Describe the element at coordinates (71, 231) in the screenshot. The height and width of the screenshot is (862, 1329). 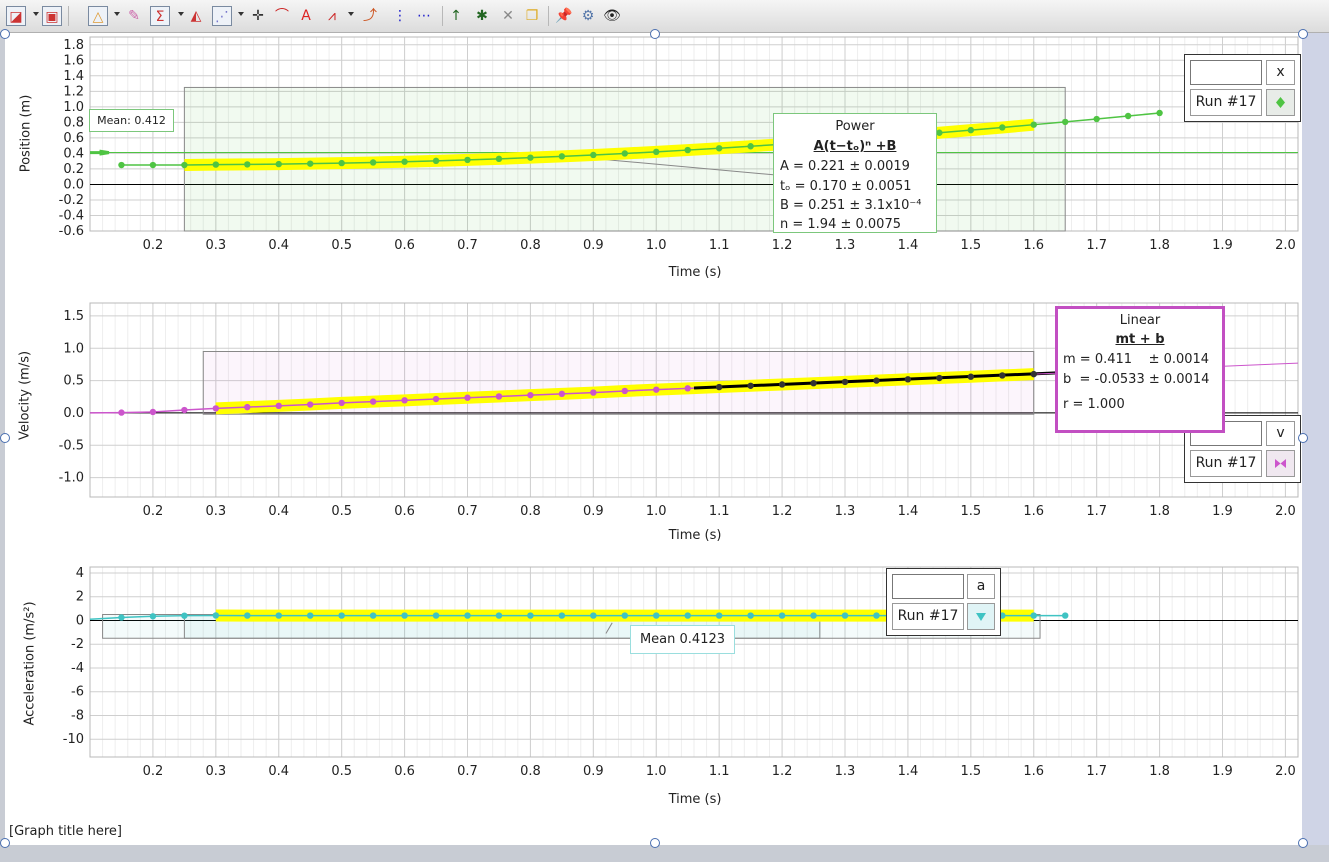
I see `y-tick-label: -0.6` at that location.